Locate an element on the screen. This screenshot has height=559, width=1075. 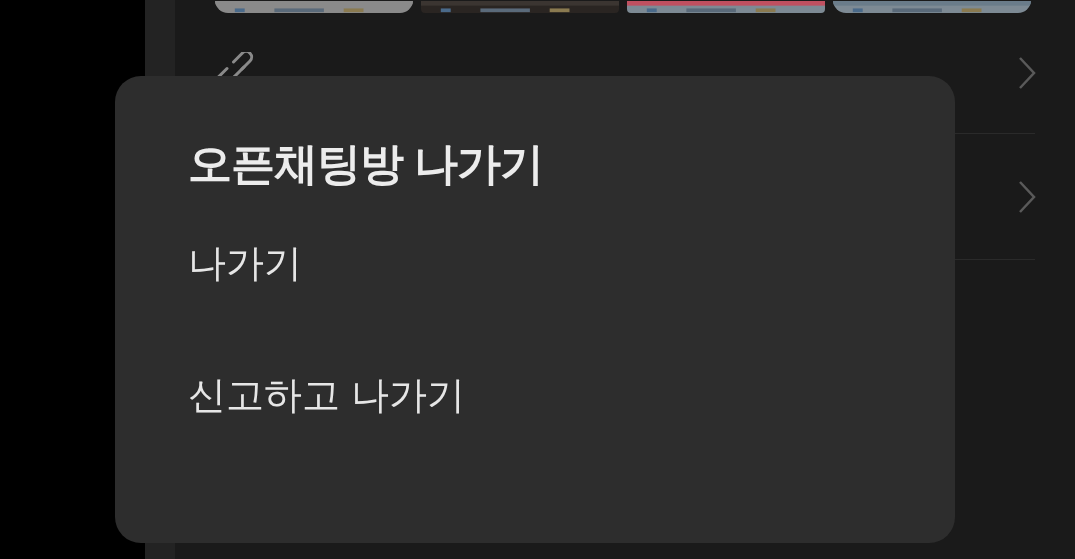
menu-option: 신고하고 나가기 is located at coordinates (326, 396).